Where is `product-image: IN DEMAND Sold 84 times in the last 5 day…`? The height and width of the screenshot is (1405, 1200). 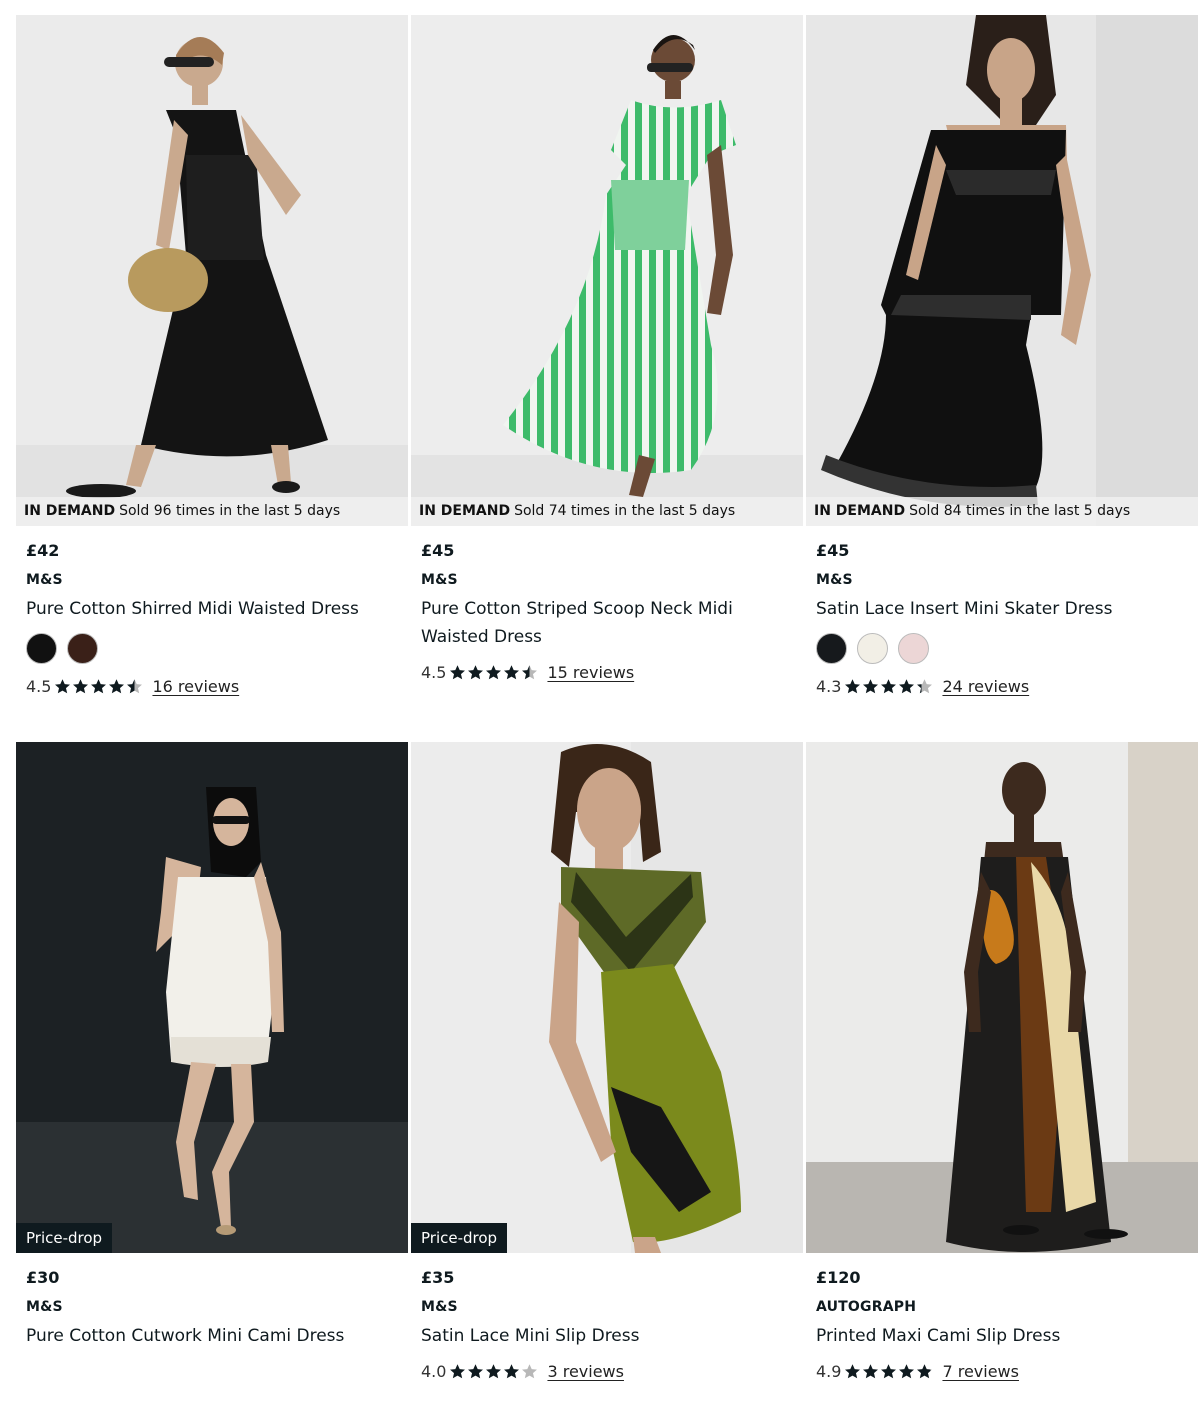
product-image: IN DEMAND Sold 84 times in the last 5 day… is located at coordinates (1002, 270).